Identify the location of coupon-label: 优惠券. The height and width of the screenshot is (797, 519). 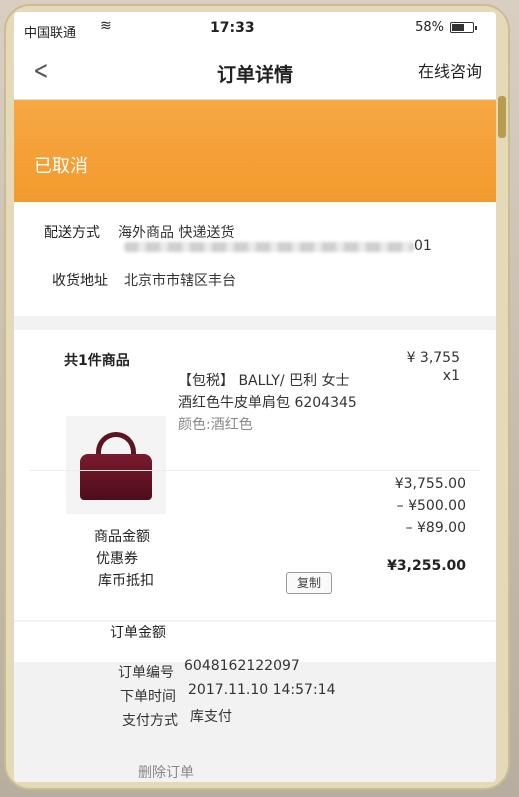
(117, 559).